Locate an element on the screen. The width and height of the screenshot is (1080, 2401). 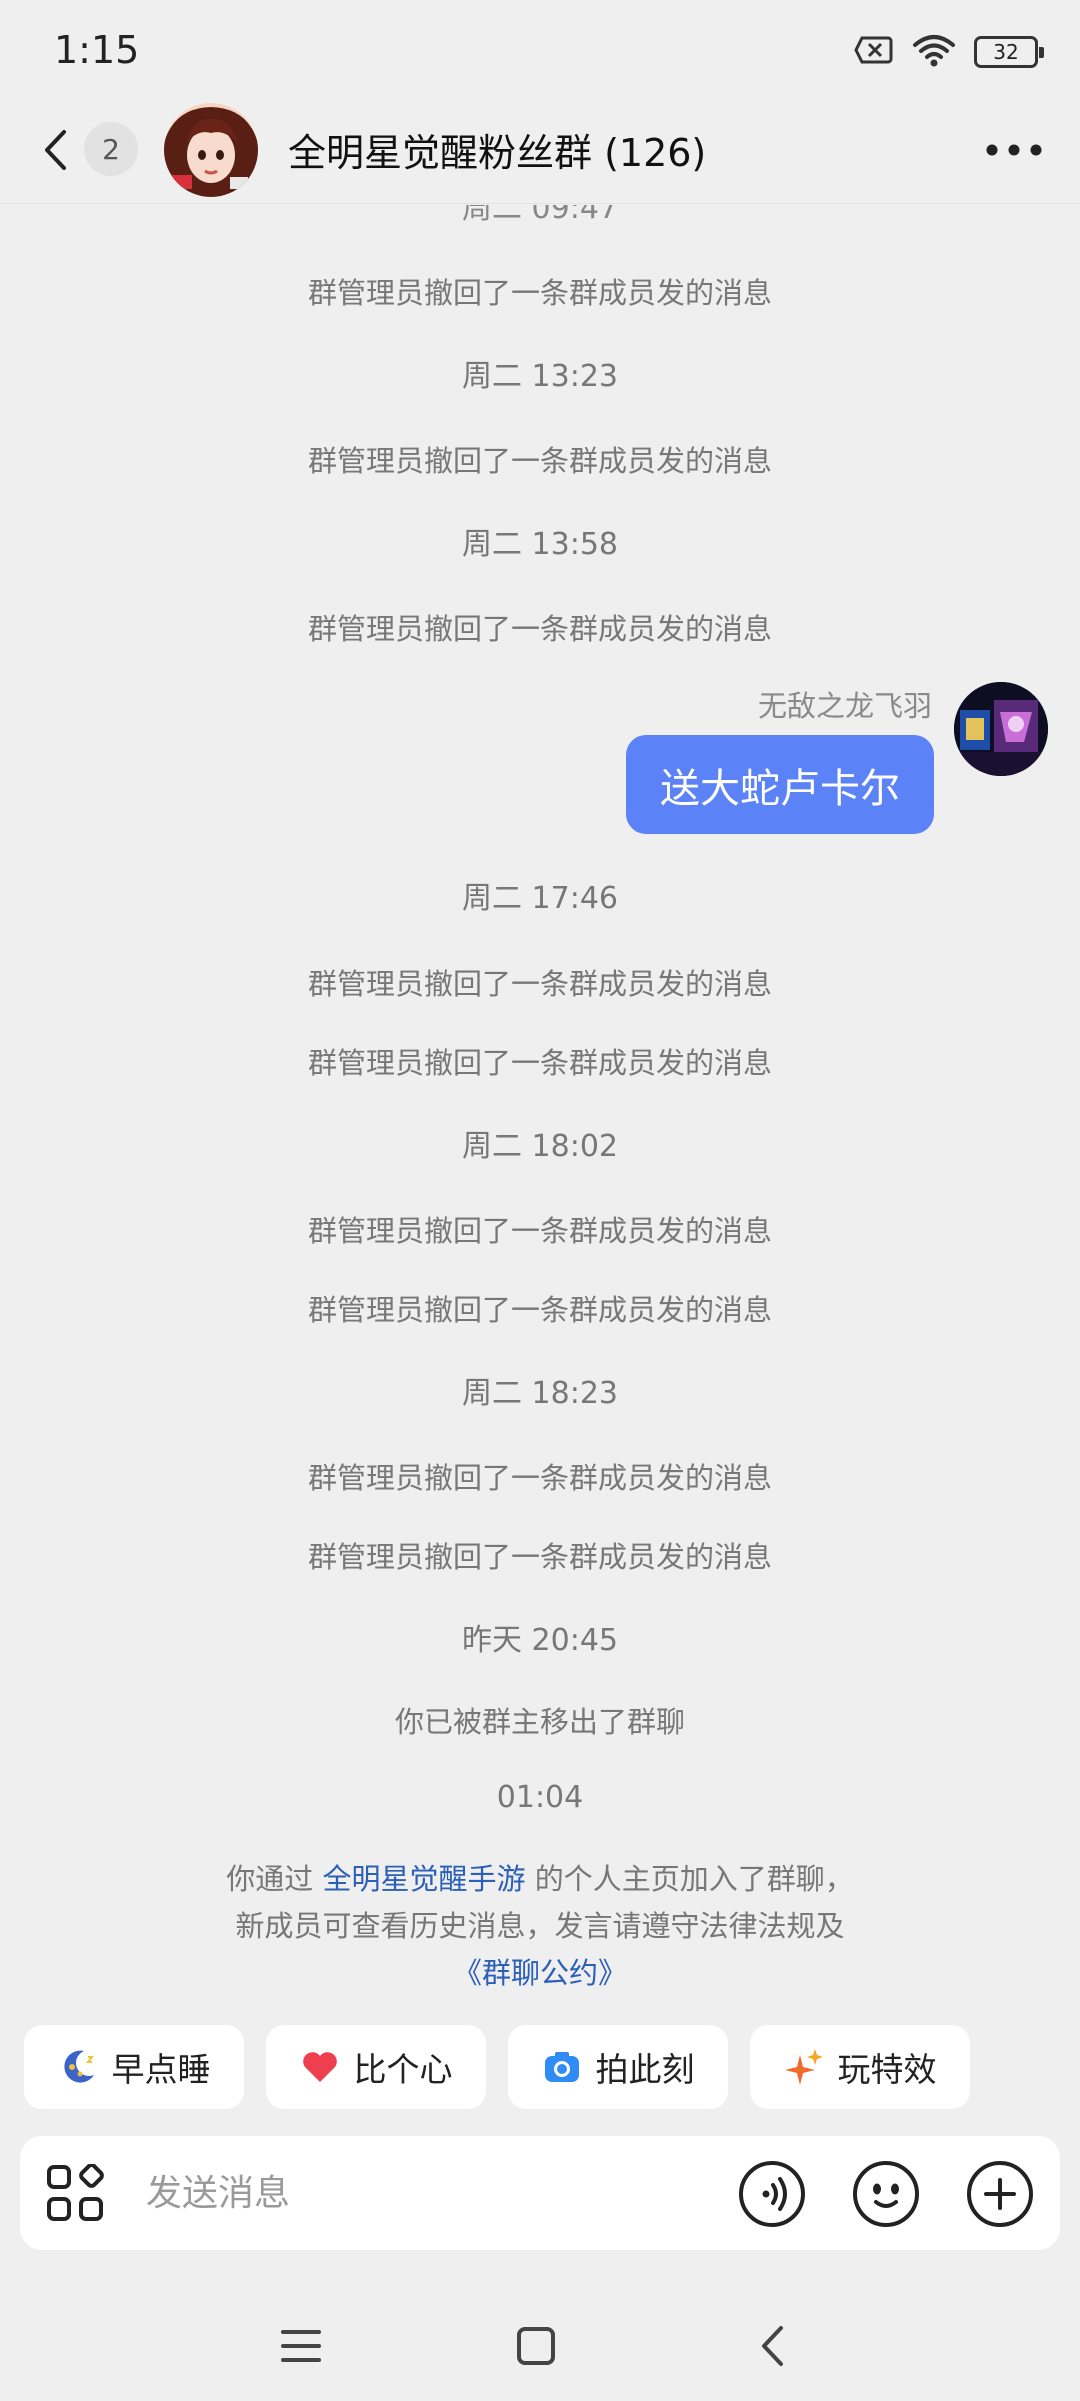
moon-sleep-icon is located at coordinates (78, 2067).